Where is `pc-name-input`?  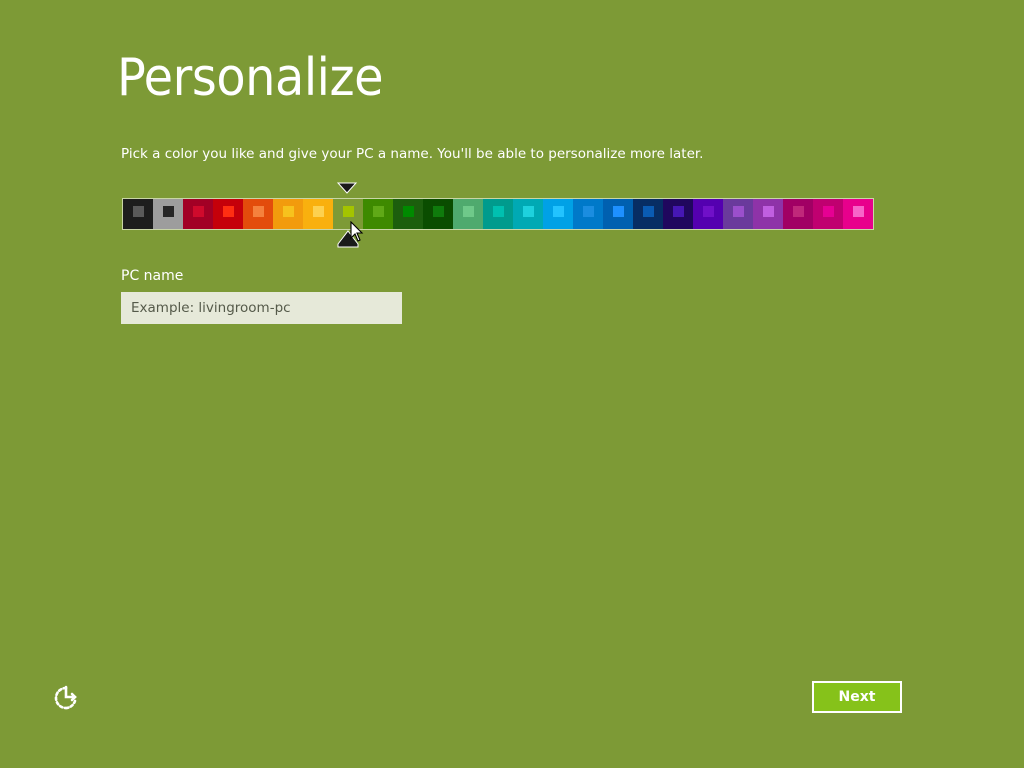
pc-name-input is located at coordinates (261, 308).